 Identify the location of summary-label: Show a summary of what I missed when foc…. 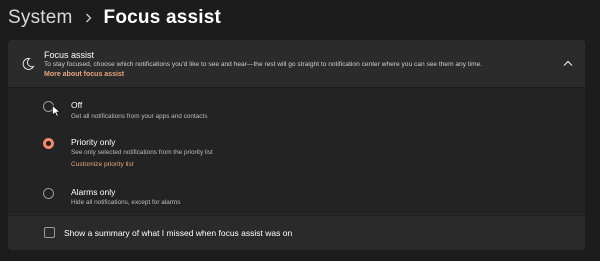
(178, 233).